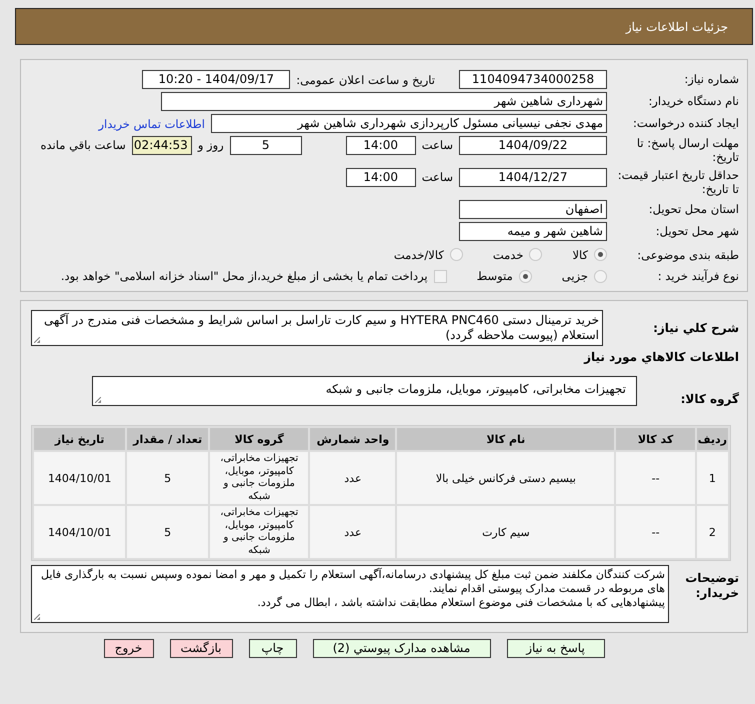 This screenshot has height=704, width=755. I want to click on action-button: پاسخ به نیاز, so click(555, 648).